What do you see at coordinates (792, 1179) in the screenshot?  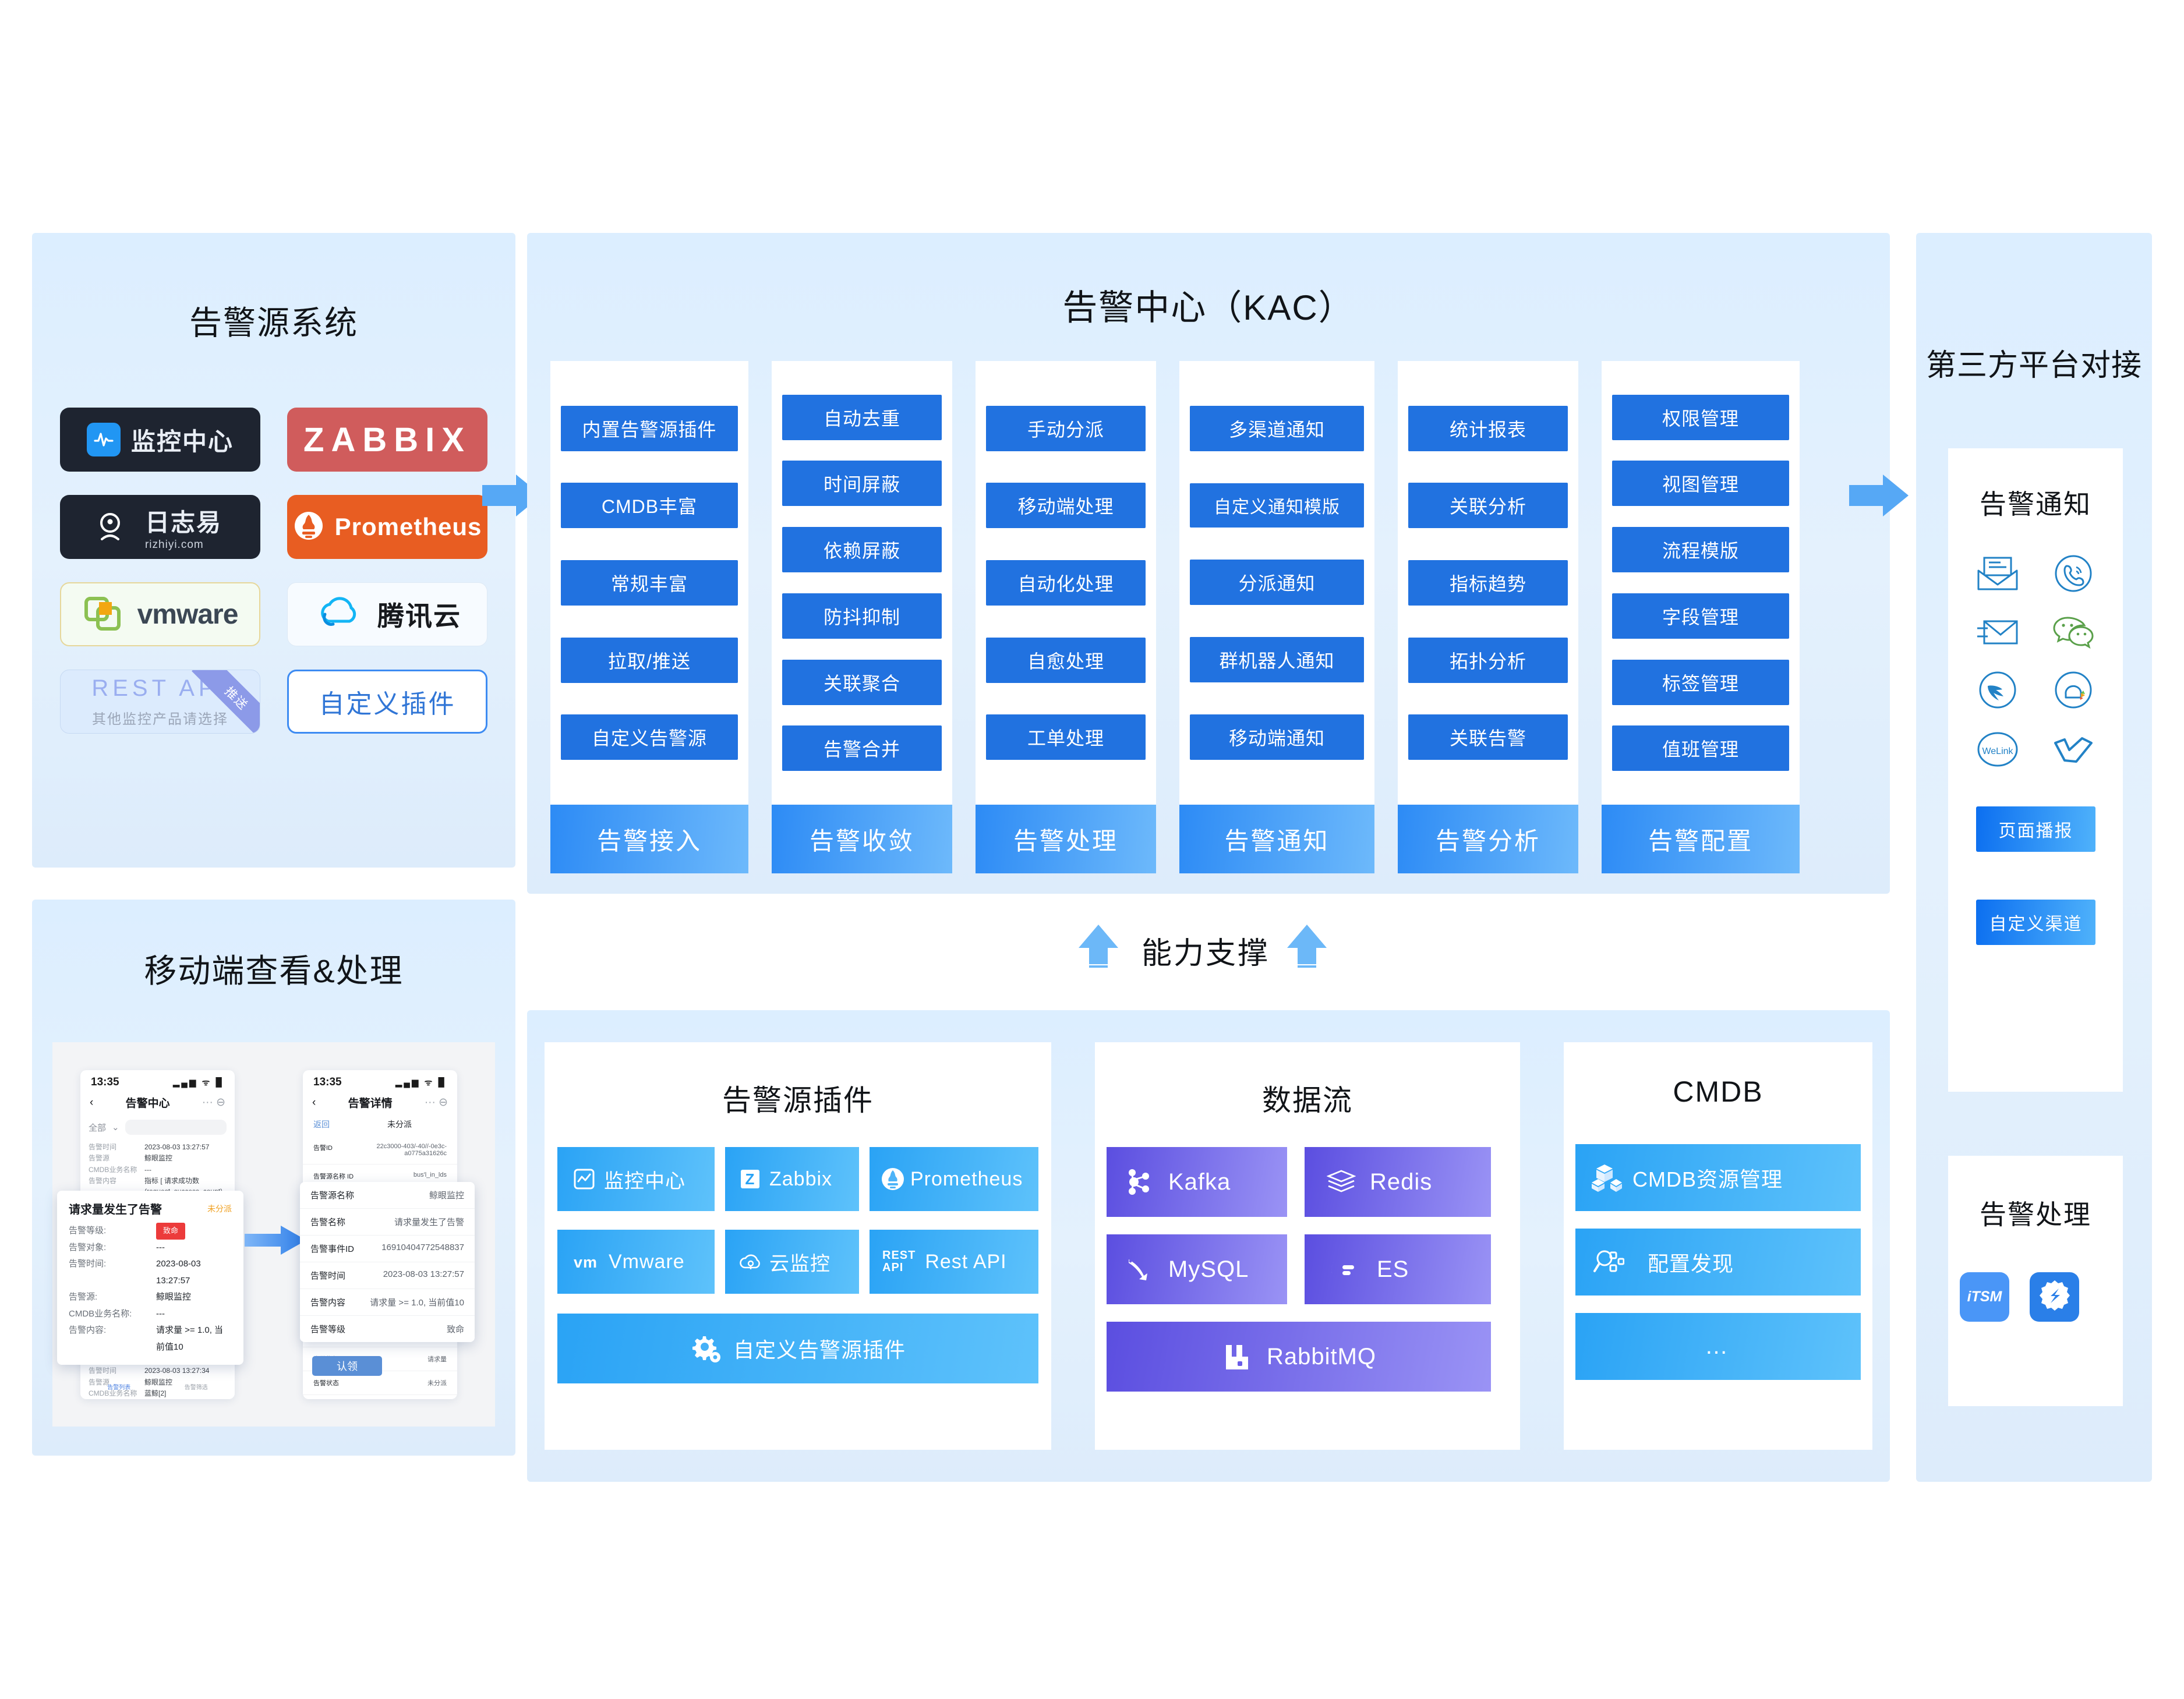 I see `cap-tile-zabbix: Z Zabbix` at bounding box center [792, 1179].